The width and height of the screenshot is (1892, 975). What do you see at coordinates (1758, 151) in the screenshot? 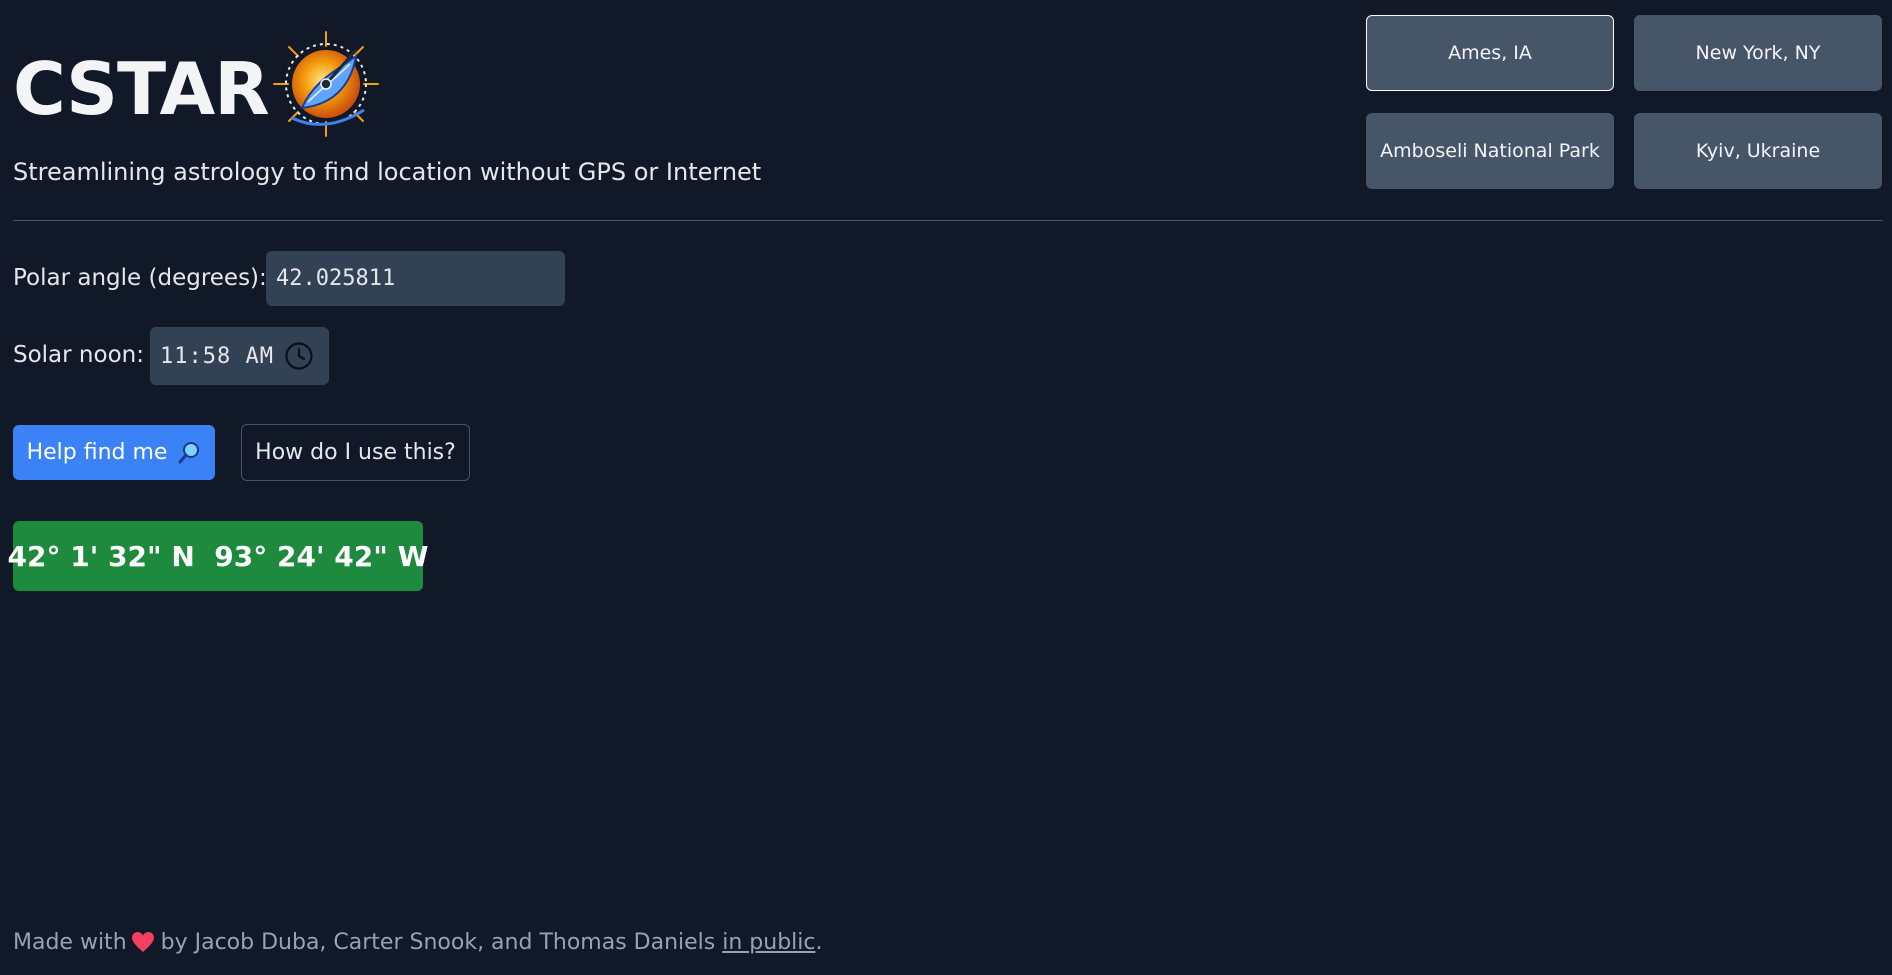
I see `preset-kyiv-button: Kyiv, Ukraine` at bounding box center [1758, 151].